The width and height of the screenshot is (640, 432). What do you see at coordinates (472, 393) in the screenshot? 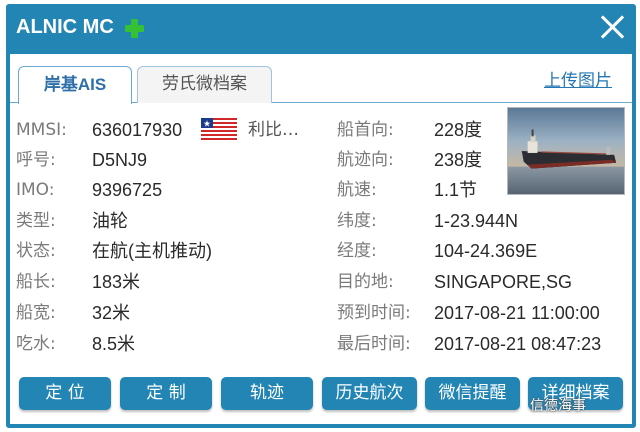
I see `wechat-alert-button: 微信提醒` at bounding box center [472, 393].